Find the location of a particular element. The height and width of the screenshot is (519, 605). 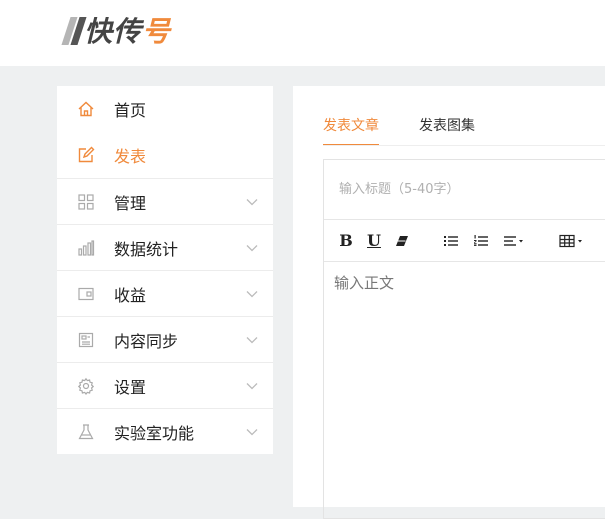

table-dropdown-button is located at coordinates (572, 241).